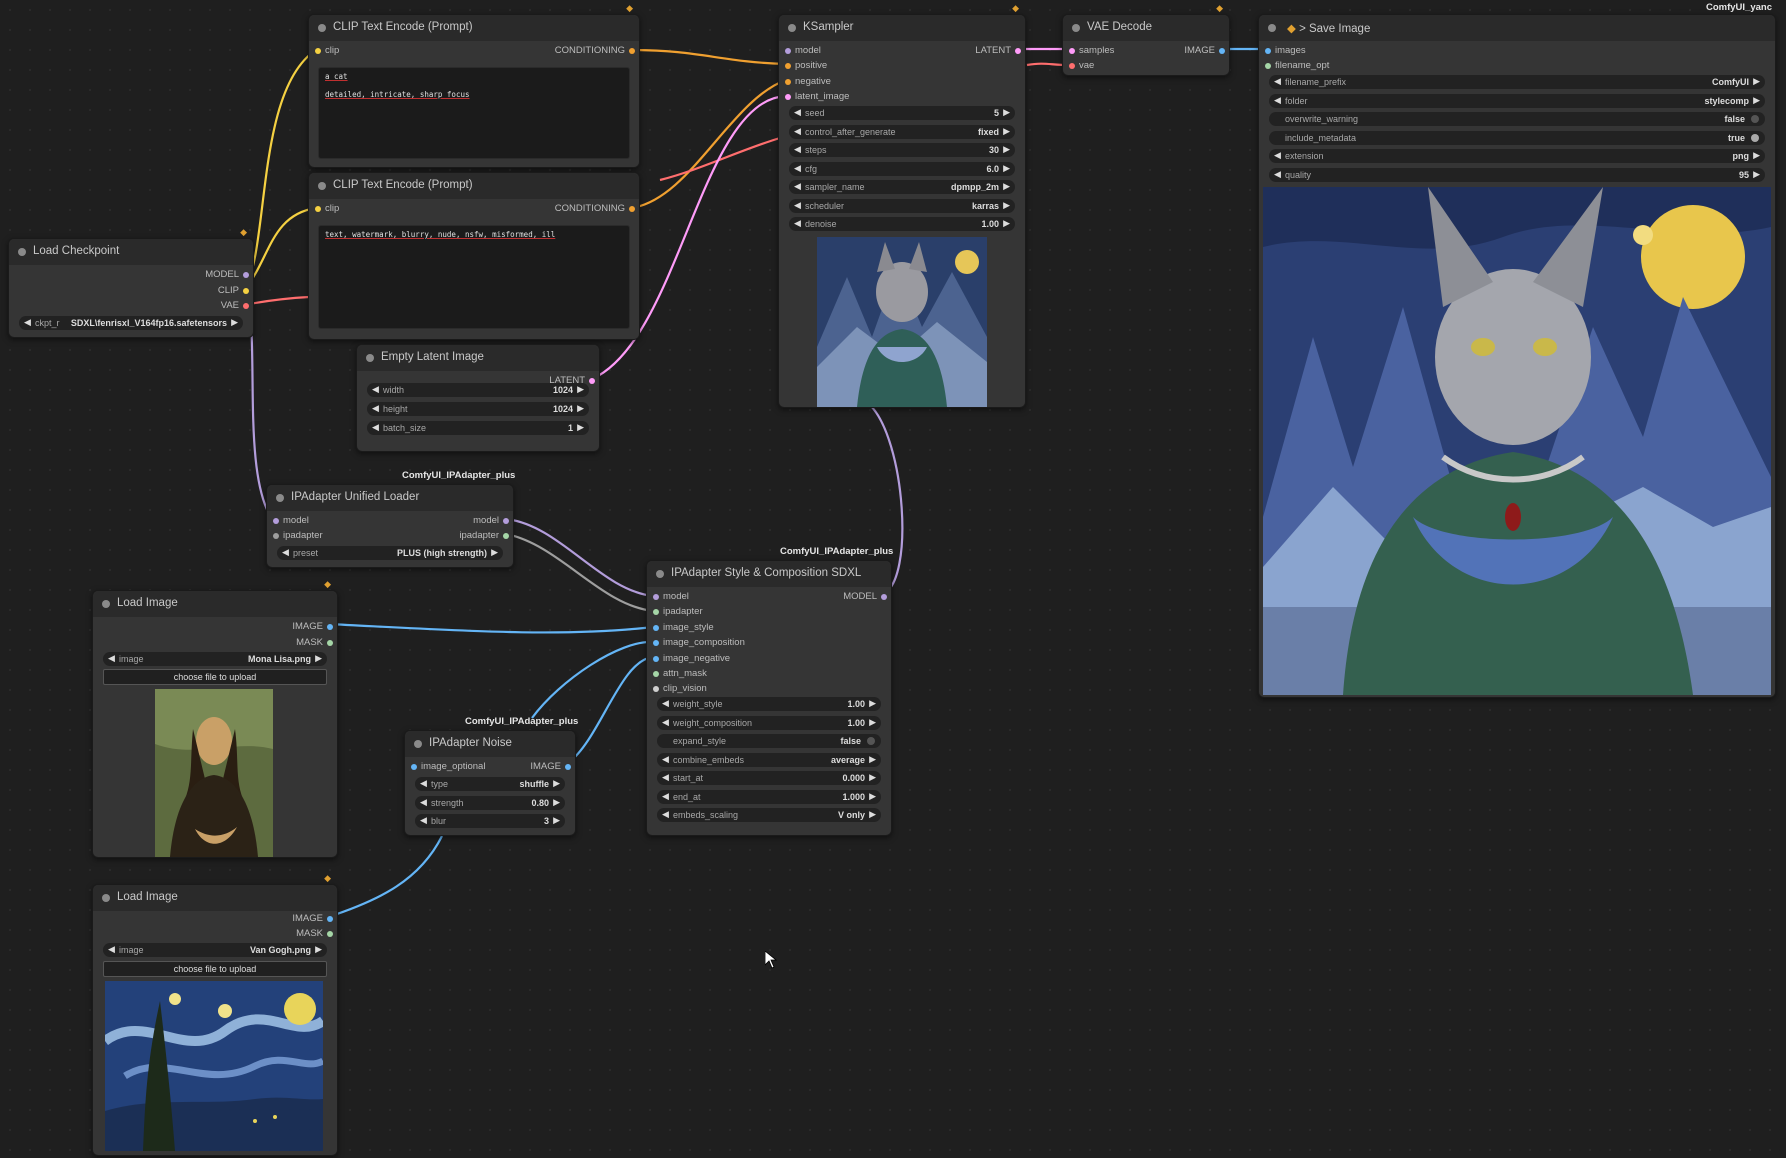 Image resolution: width=1786 pixels, height=1158 pixels. Describe the element at coordinates (1517, 82) in the screenshot. I see `filename-prefix-widget: ◀ filename_prefix ComfyUI ▶` at that location.